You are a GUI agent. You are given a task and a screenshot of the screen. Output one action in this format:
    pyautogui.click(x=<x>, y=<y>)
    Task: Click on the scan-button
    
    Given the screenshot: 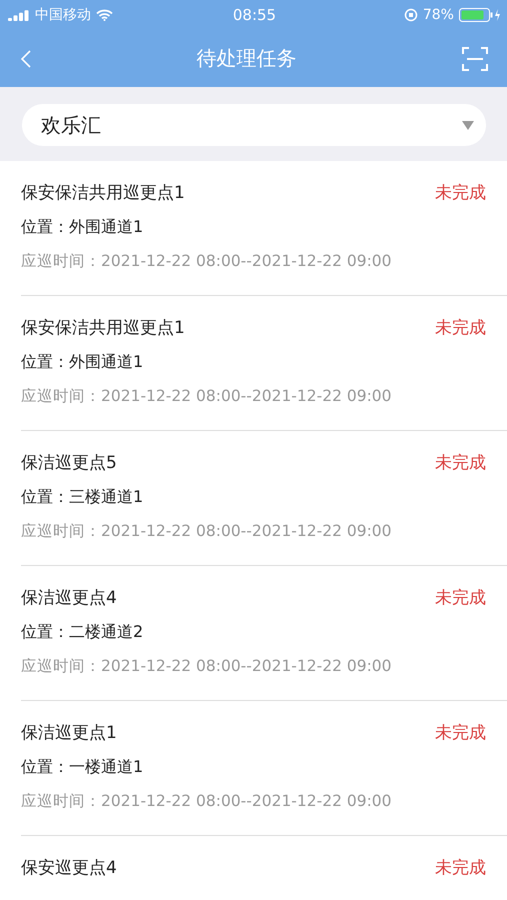 What is the action you would take?
    pyautogui.click(x=475, y=58)
    